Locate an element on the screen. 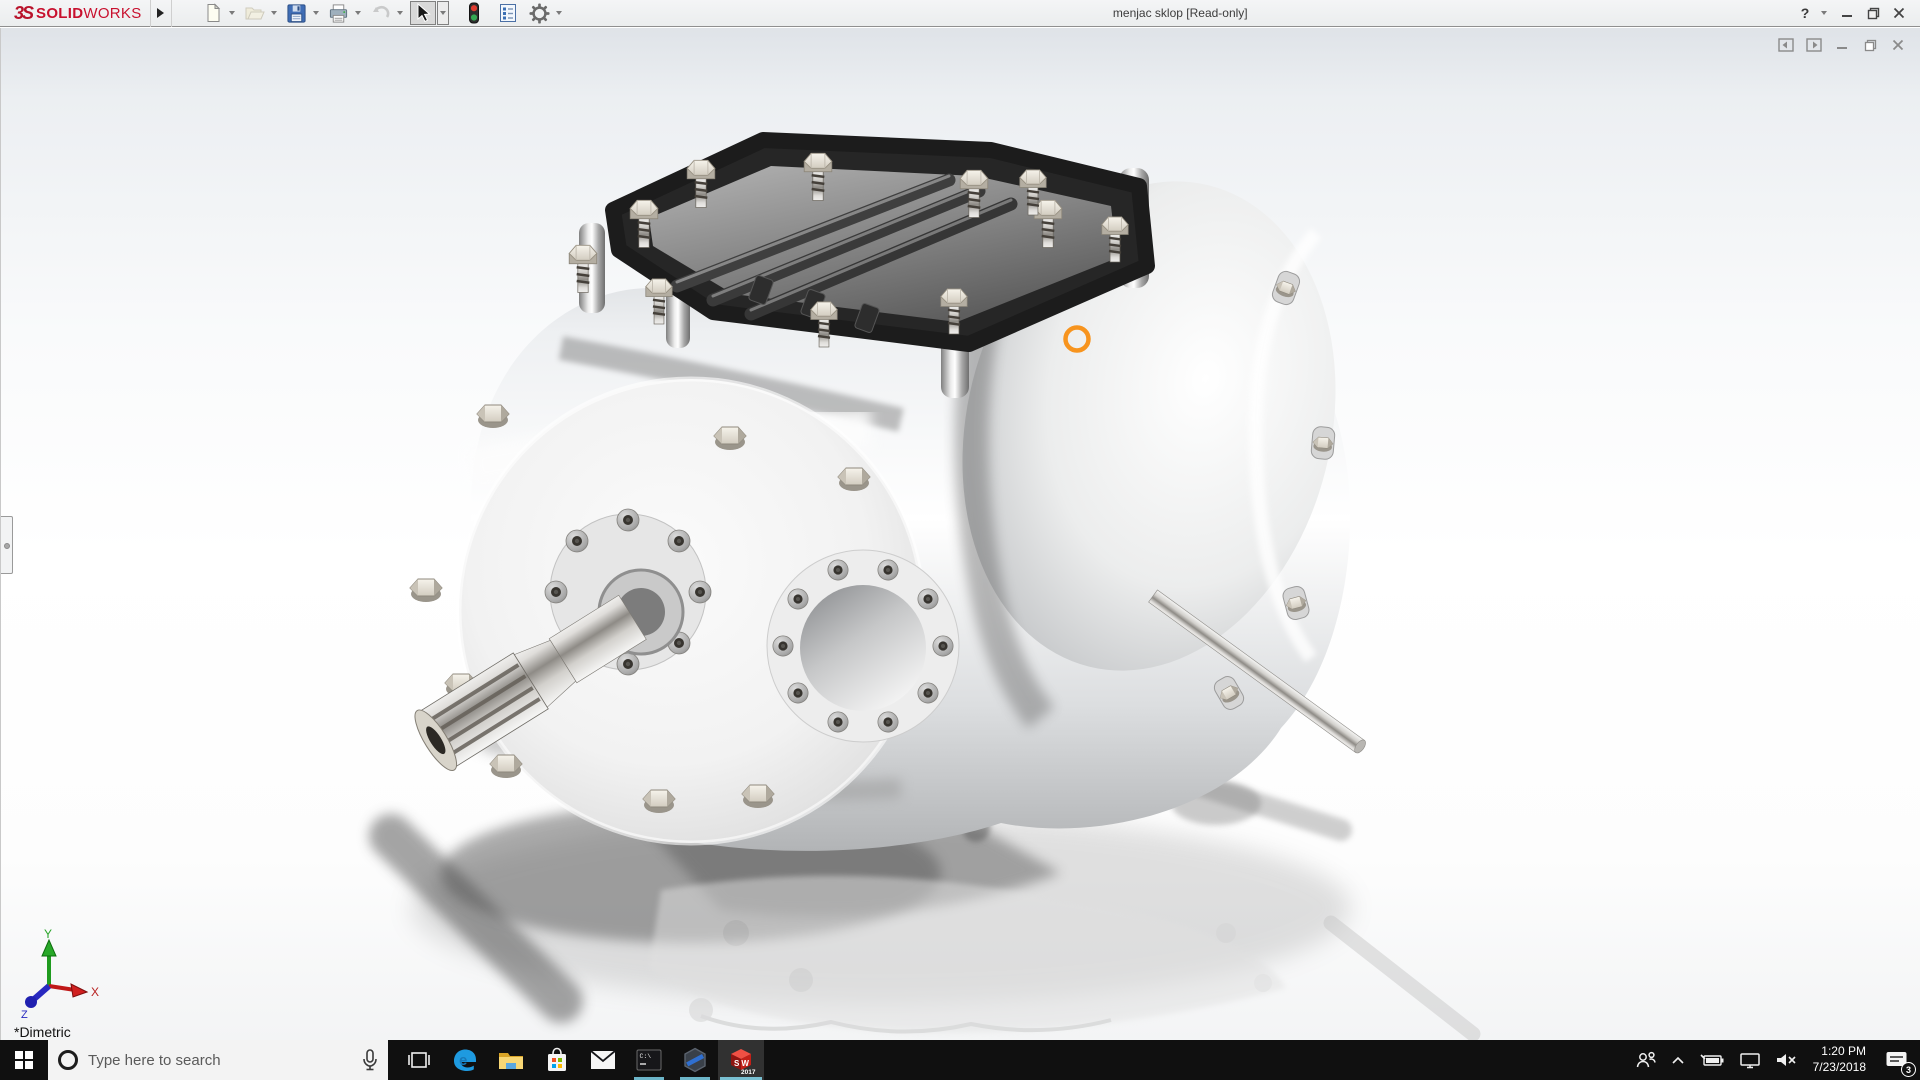 The height and width of the screenshot is (1080, 1920). restore-icon is located at coordinates (1873, 13).